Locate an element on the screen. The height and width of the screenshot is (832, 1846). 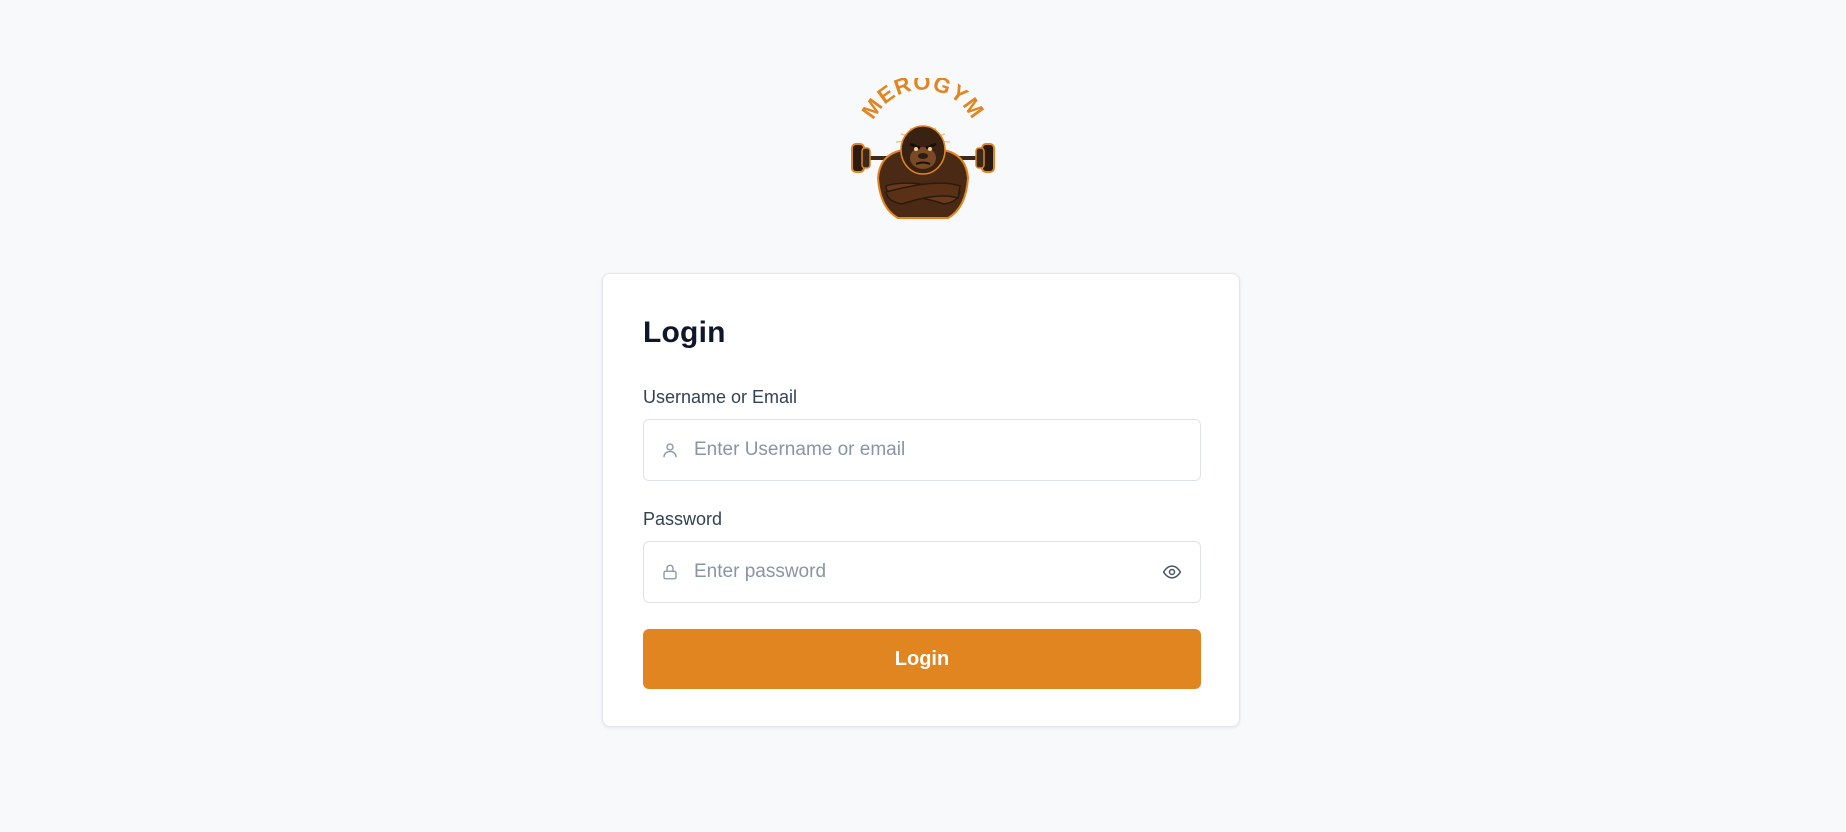
lock-icon is located at coordinates (670, 572).